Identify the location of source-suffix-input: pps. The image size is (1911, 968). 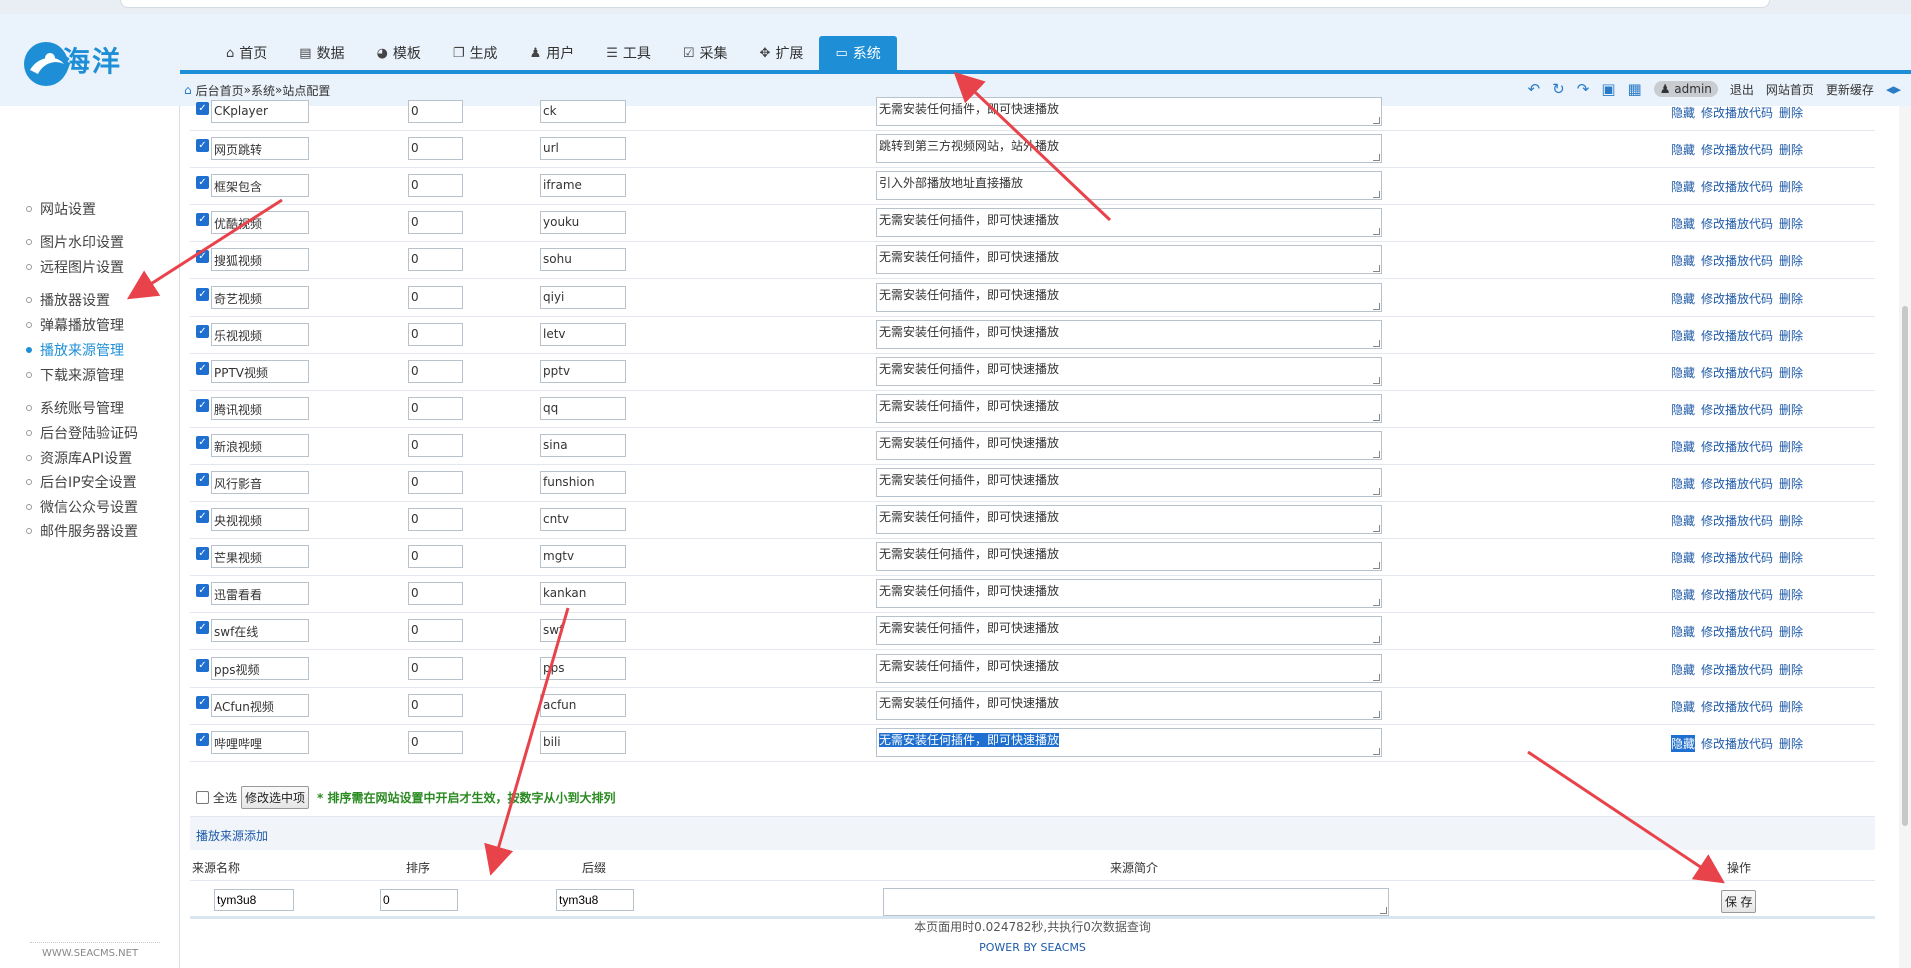
(583, 668).